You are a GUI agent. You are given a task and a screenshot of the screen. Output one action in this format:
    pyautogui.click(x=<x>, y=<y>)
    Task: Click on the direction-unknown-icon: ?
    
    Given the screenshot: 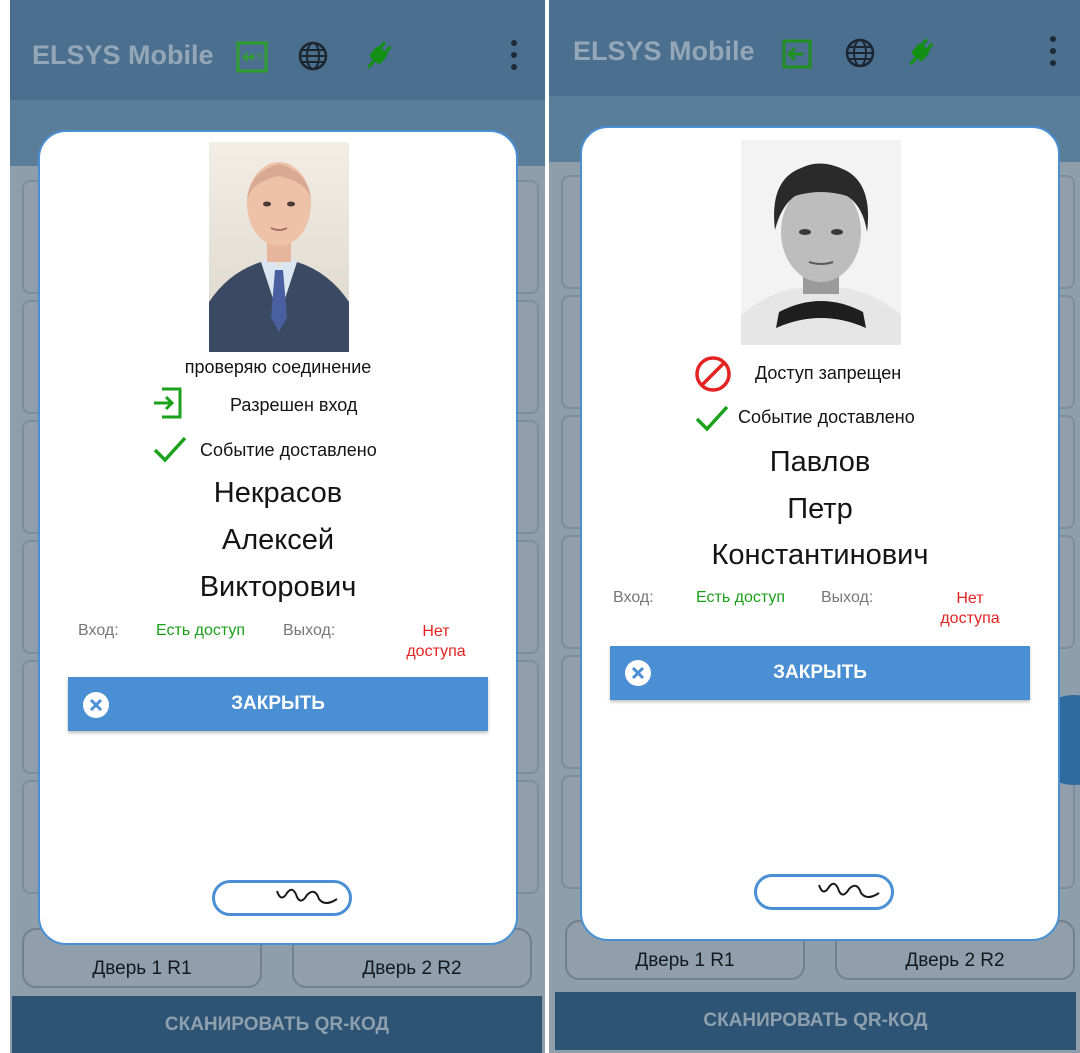 What is the action you would take?
    pyautogui.click(x=252, y=57)
    